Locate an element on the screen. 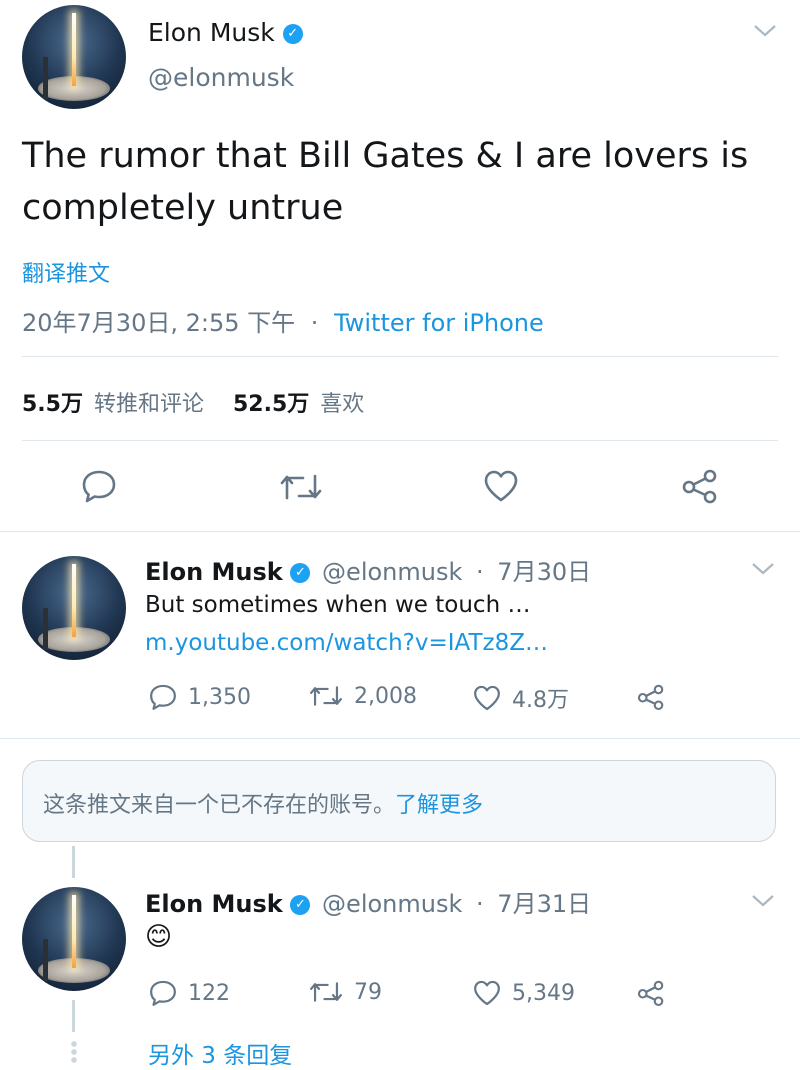 The width and height of the screenshot is (800, 1070). thread-dots is located at coordinates (74, 1052).